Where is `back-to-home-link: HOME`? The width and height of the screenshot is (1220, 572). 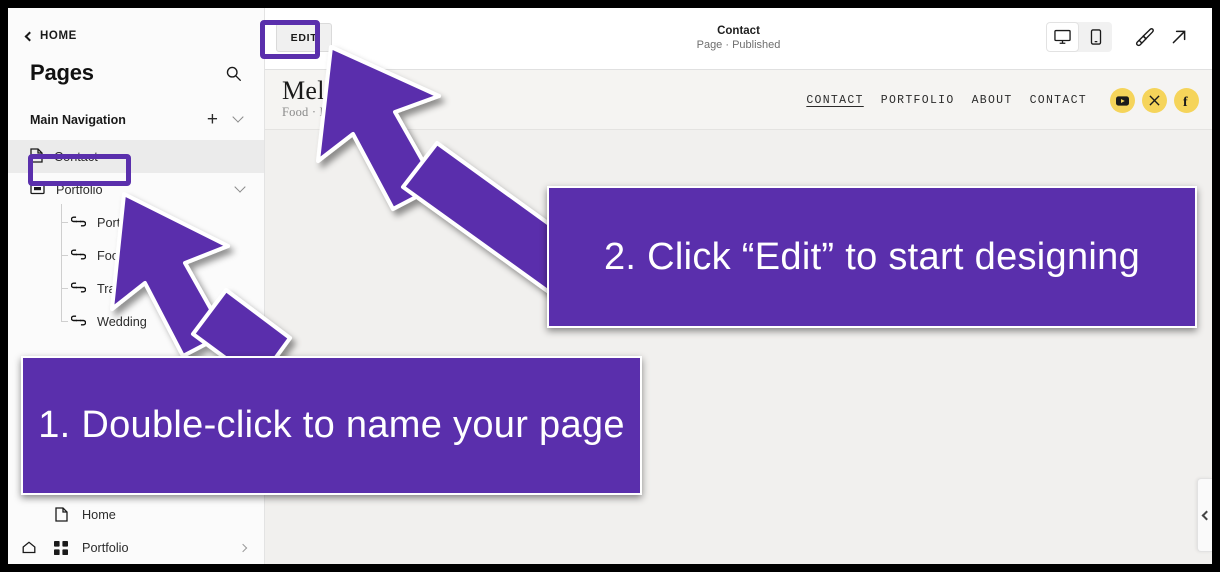
back-to-home-link: HOME is located at coordinates (136, 25).